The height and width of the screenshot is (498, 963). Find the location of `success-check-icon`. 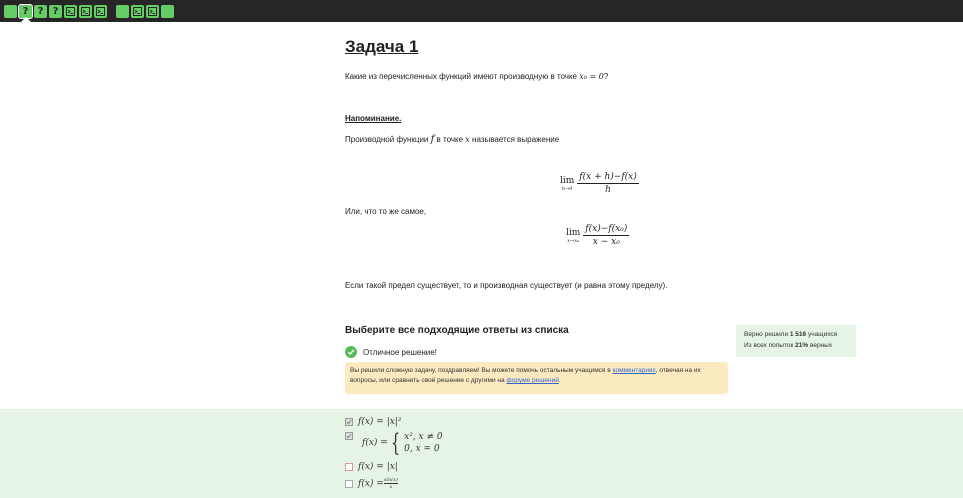

success-check-icon is located at coordinates (351, 352).